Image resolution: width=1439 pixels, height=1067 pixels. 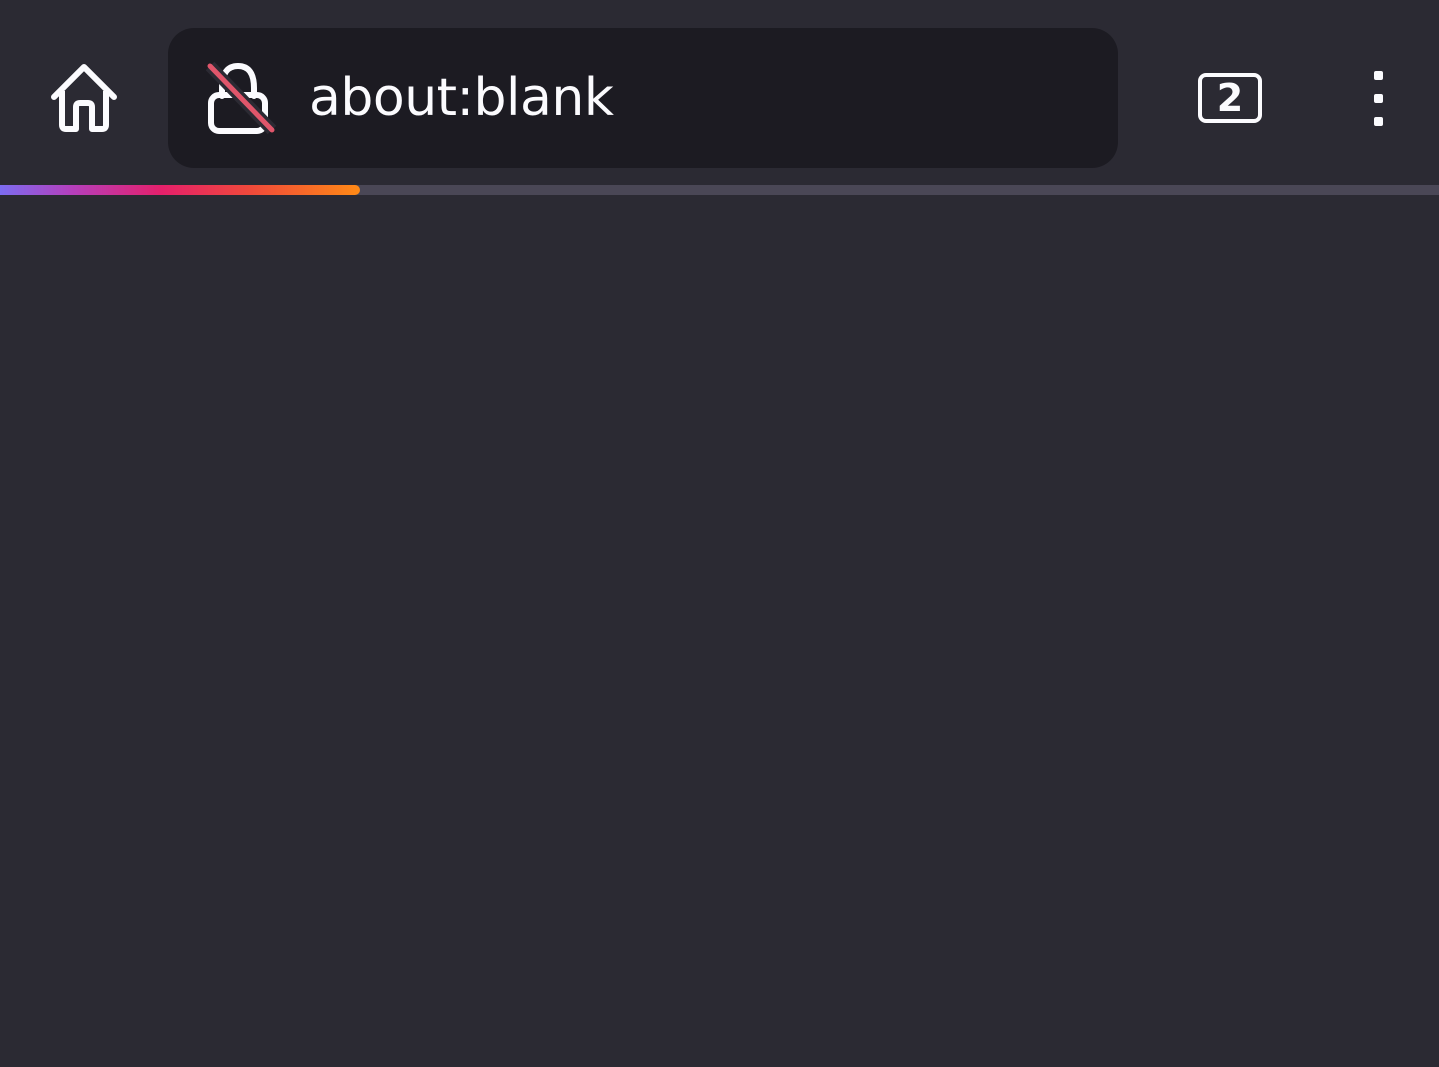 I want to click on tab-count: 2, so click(x=1230, y=98).